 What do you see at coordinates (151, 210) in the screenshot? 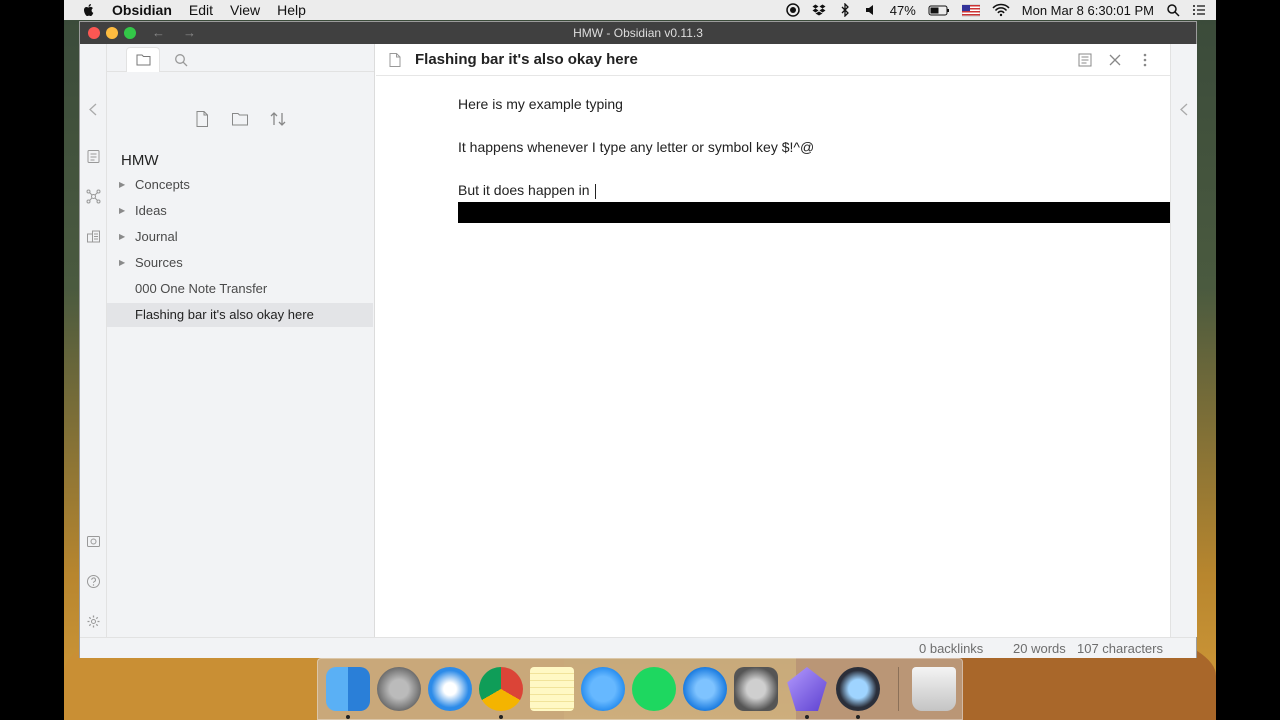
I see `folder-label: Ideas` at bounding box center [151, 210].